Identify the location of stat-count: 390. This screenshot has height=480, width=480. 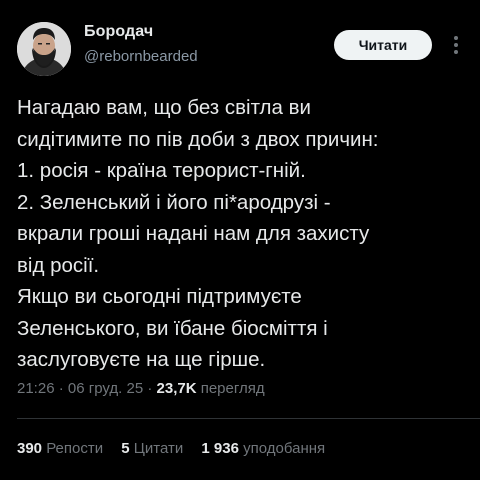
(30, 448).